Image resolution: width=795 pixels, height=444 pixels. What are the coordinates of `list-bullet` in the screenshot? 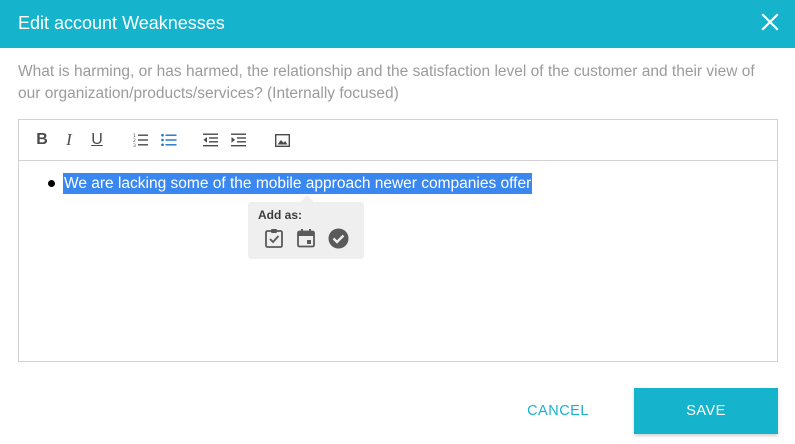 It's located at (51, 183).